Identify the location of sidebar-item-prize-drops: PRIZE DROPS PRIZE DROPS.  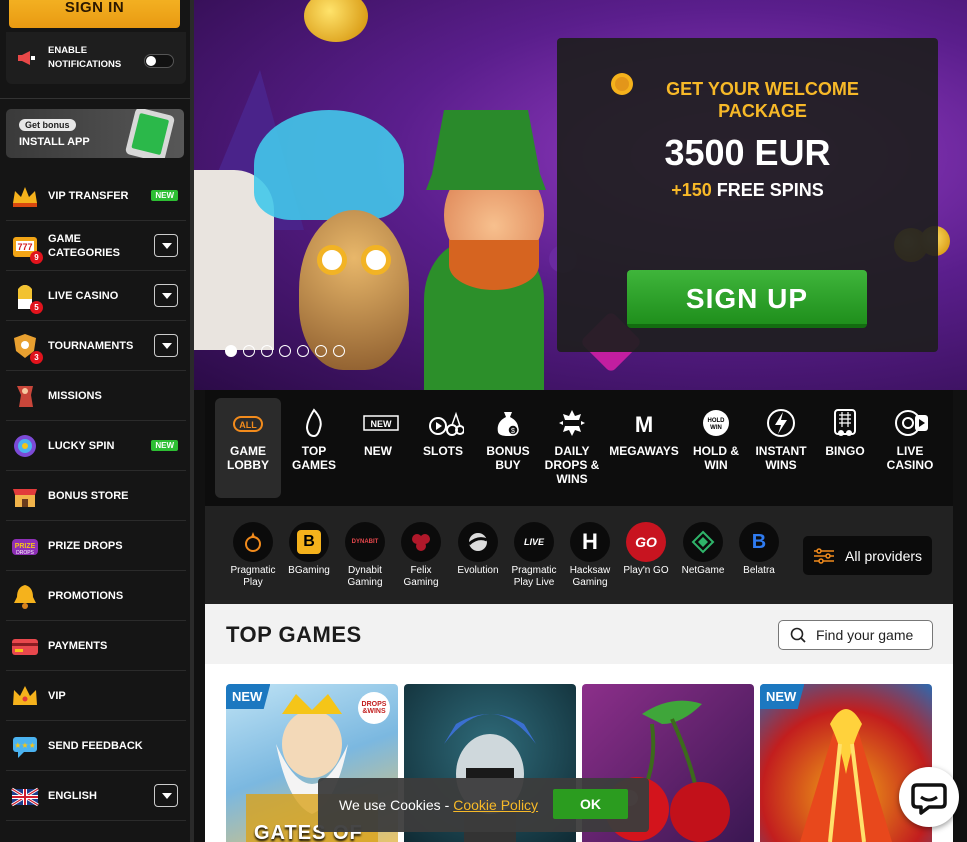
(96, 546).